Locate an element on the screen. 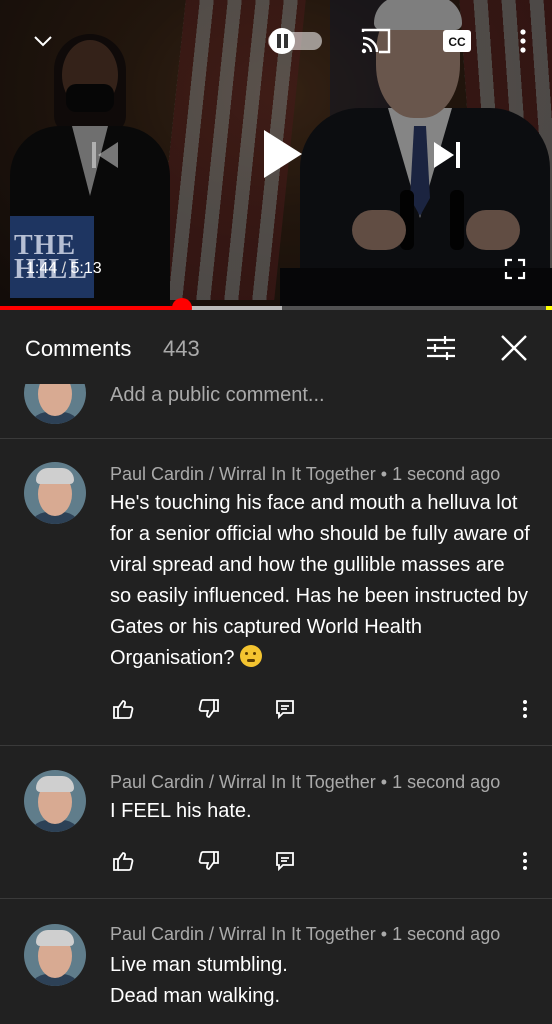 The image size is (552, 1024). sort-filter-icon is located at coordinates (441, 348).